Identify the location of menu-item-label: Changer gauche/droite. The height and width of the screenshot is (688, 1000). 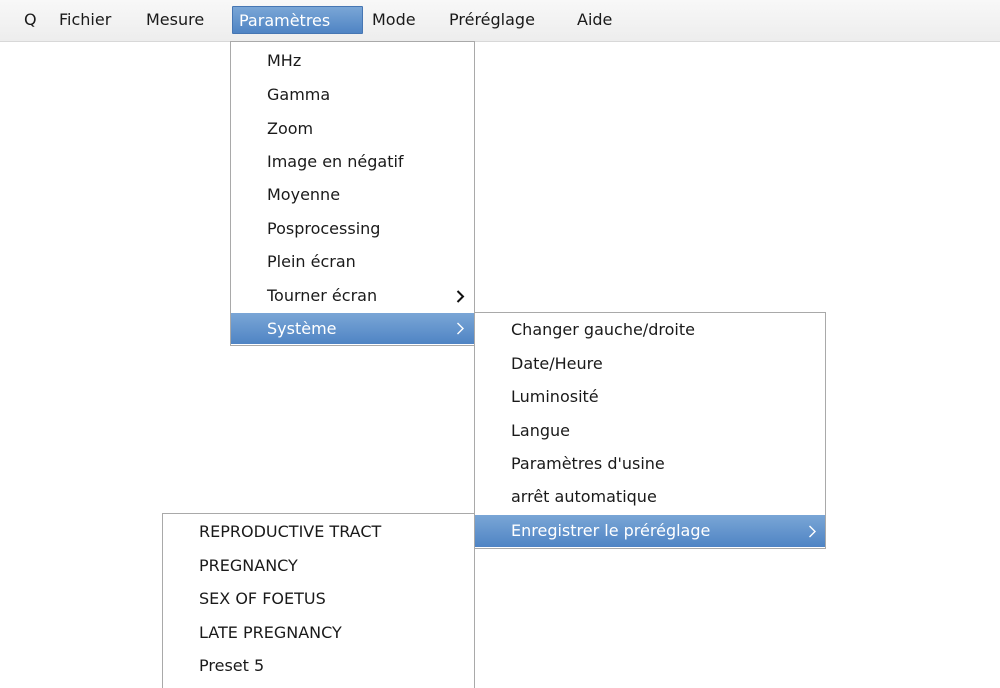
(603, 329).